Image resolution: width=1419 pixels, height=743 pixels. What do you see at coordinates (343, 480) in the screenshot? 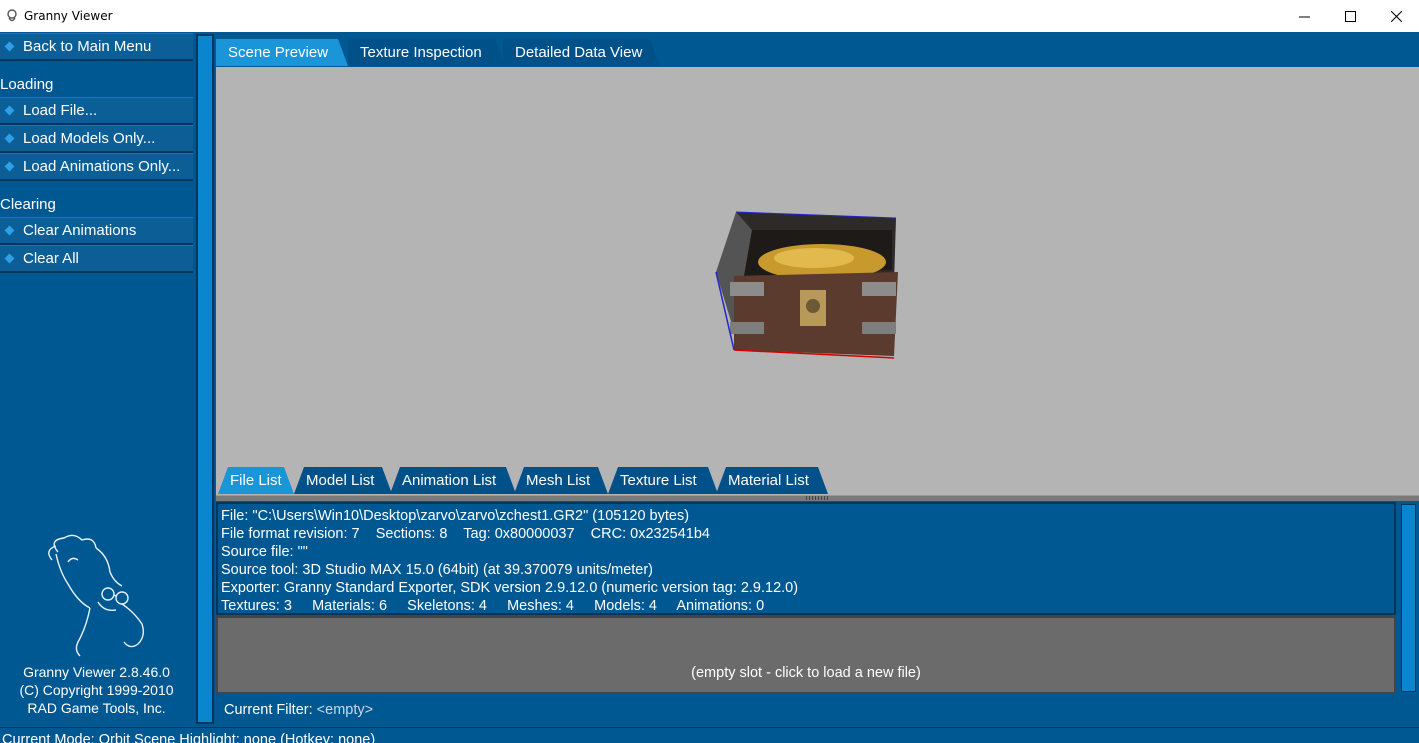
I see `tab-model-list: Model List` at bounding box center [343, 480].